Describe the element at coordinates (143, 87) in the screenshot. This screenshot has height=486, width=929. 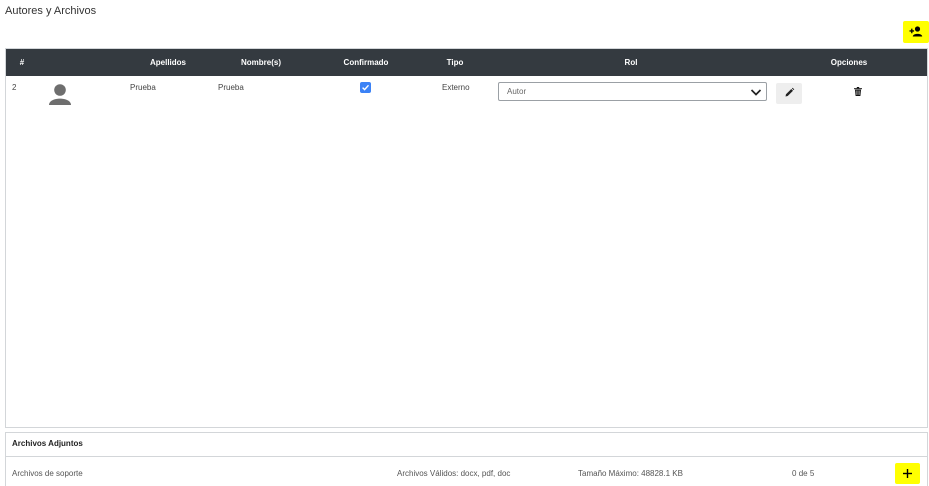
I see `row-apellidos: Prueba` at that location.